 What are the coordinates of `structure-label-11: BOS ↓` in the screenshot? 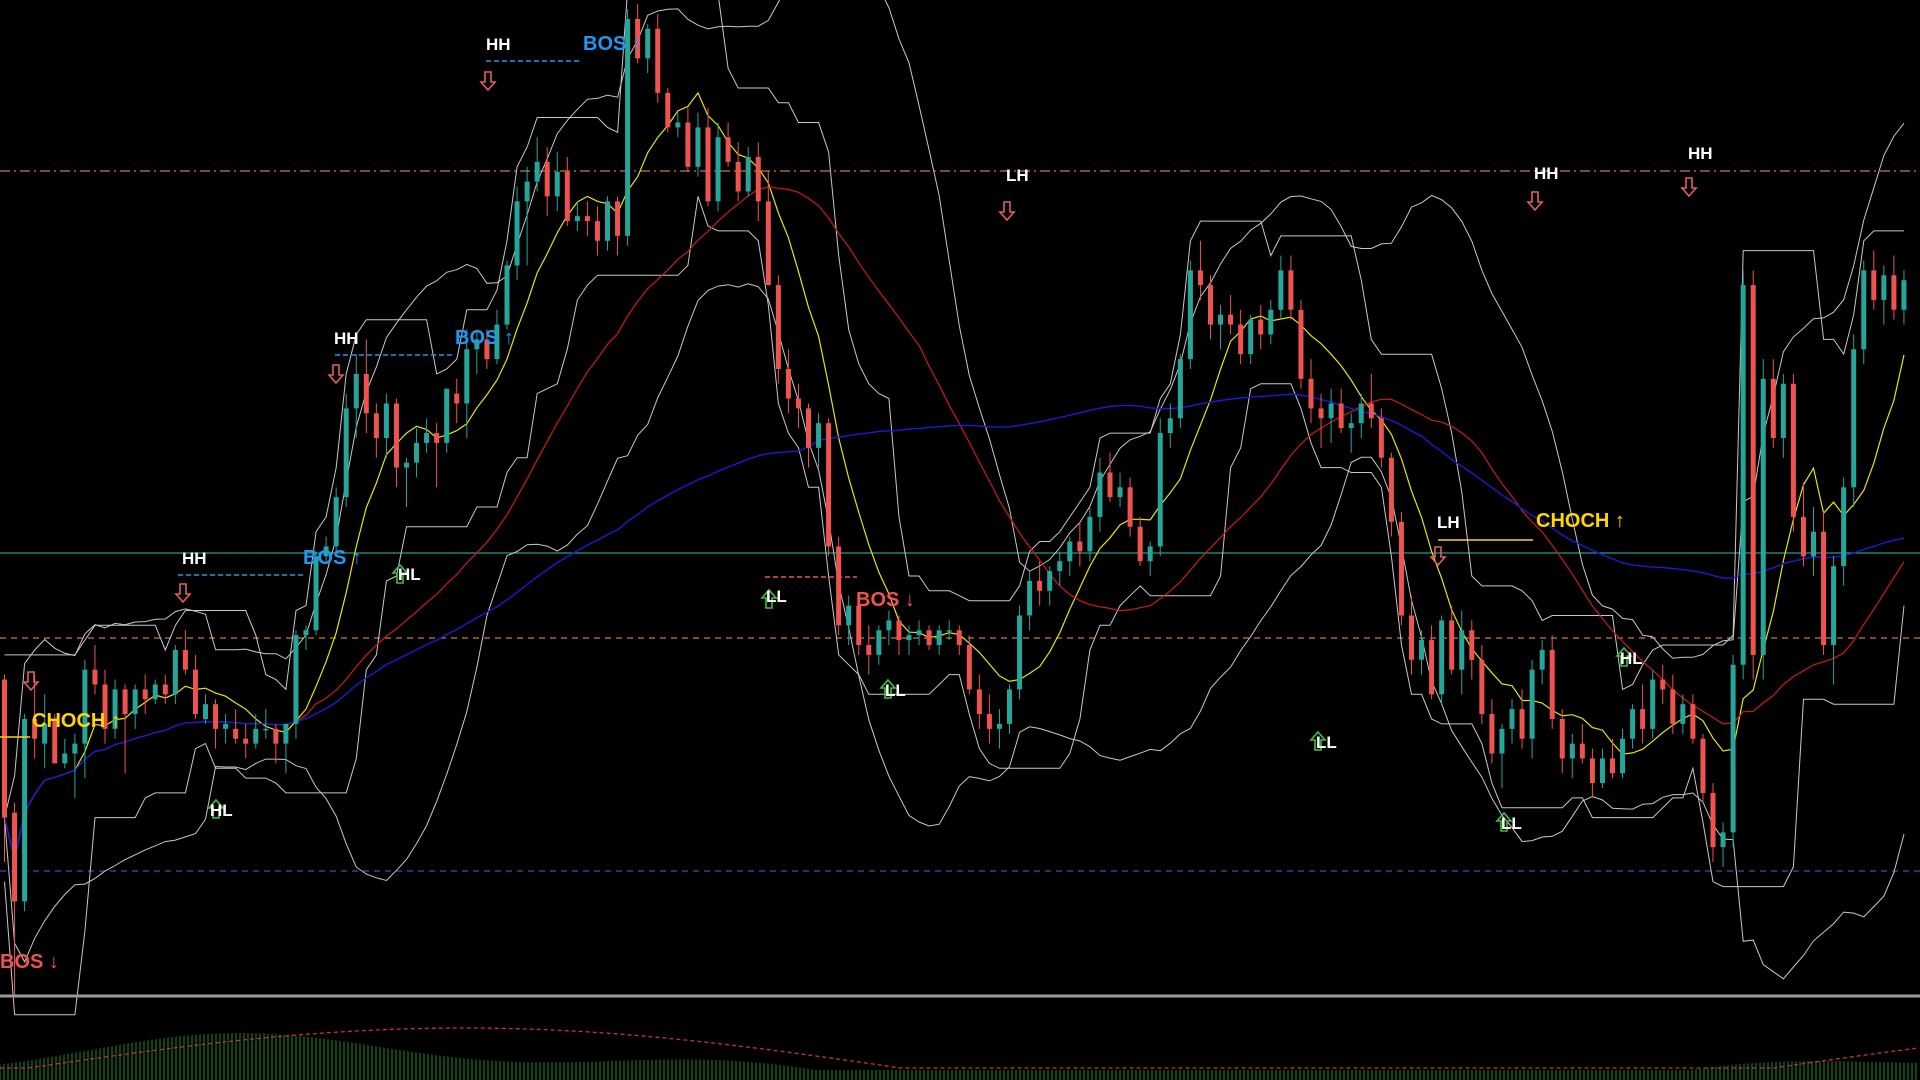 It's located at (885, 600).